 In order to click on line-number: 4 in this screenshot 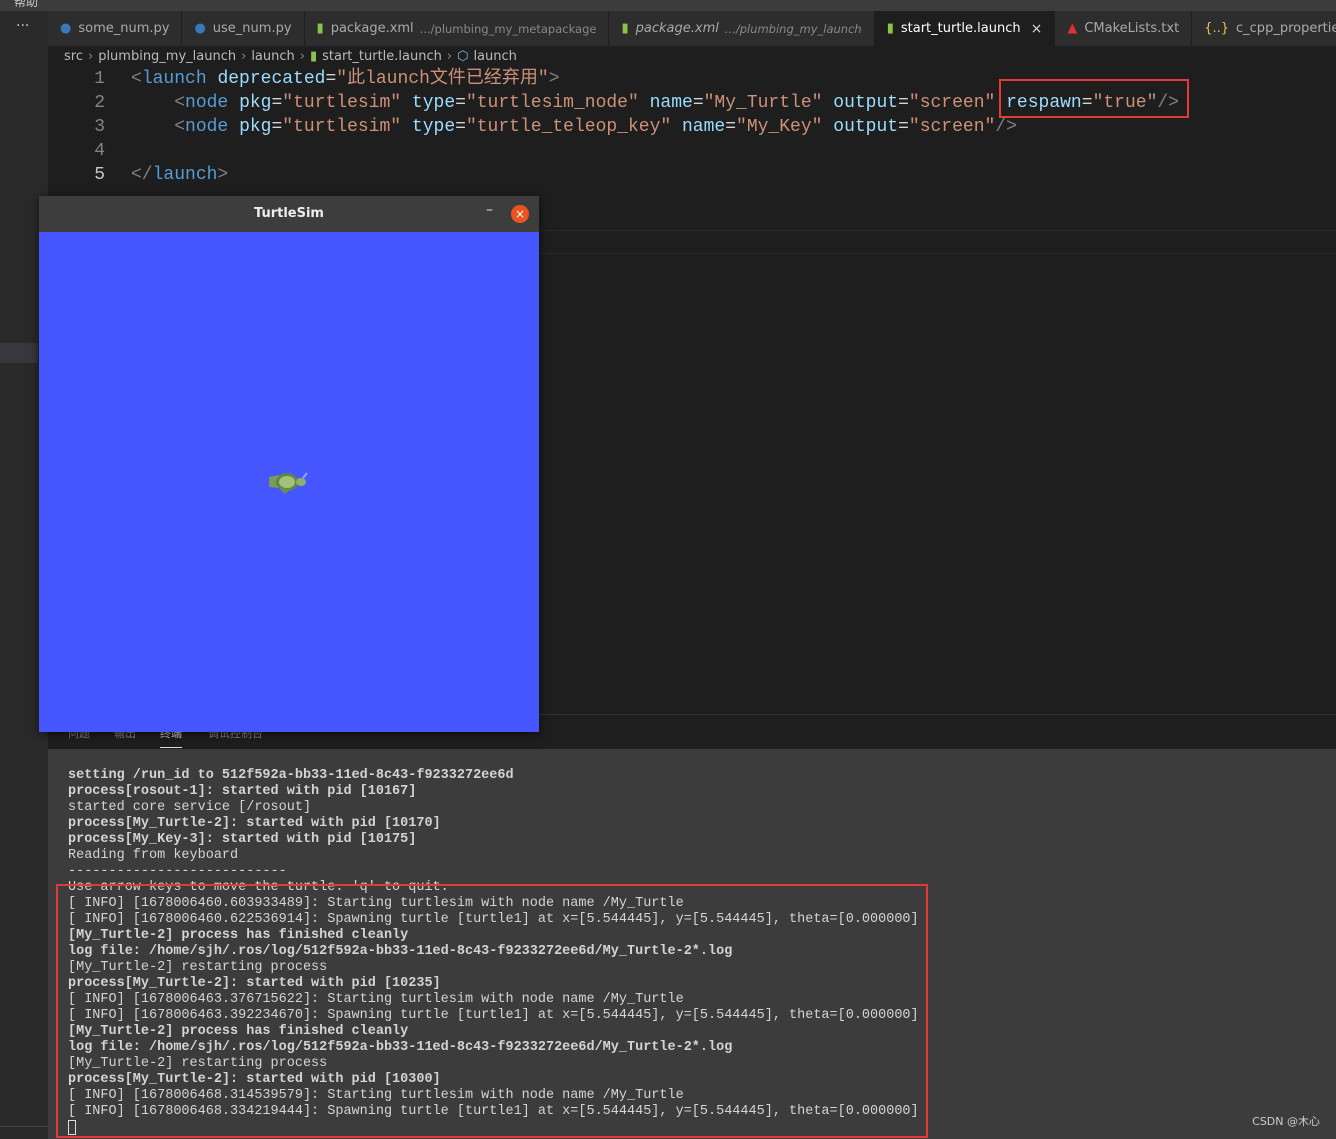, I will do `click(99, 151)`.